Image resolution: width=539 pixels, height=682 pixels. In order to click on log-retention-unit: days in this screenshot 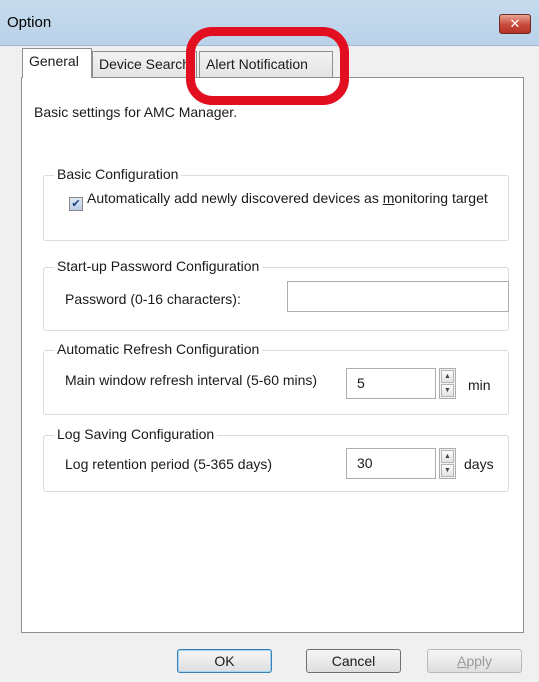, I will do `click(479, 464)`.